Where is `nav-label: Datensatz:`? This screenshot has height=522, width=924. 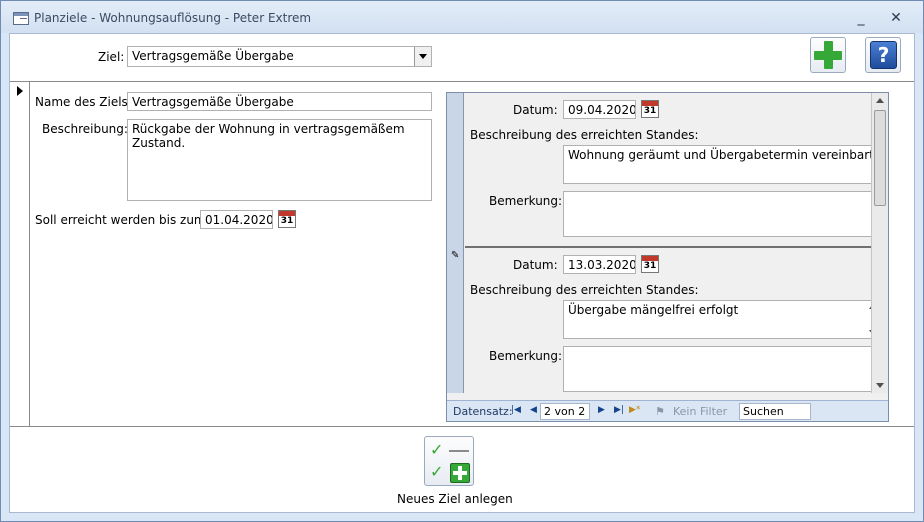
nav-label: Datensatz: is located at coordinates (483, 411).